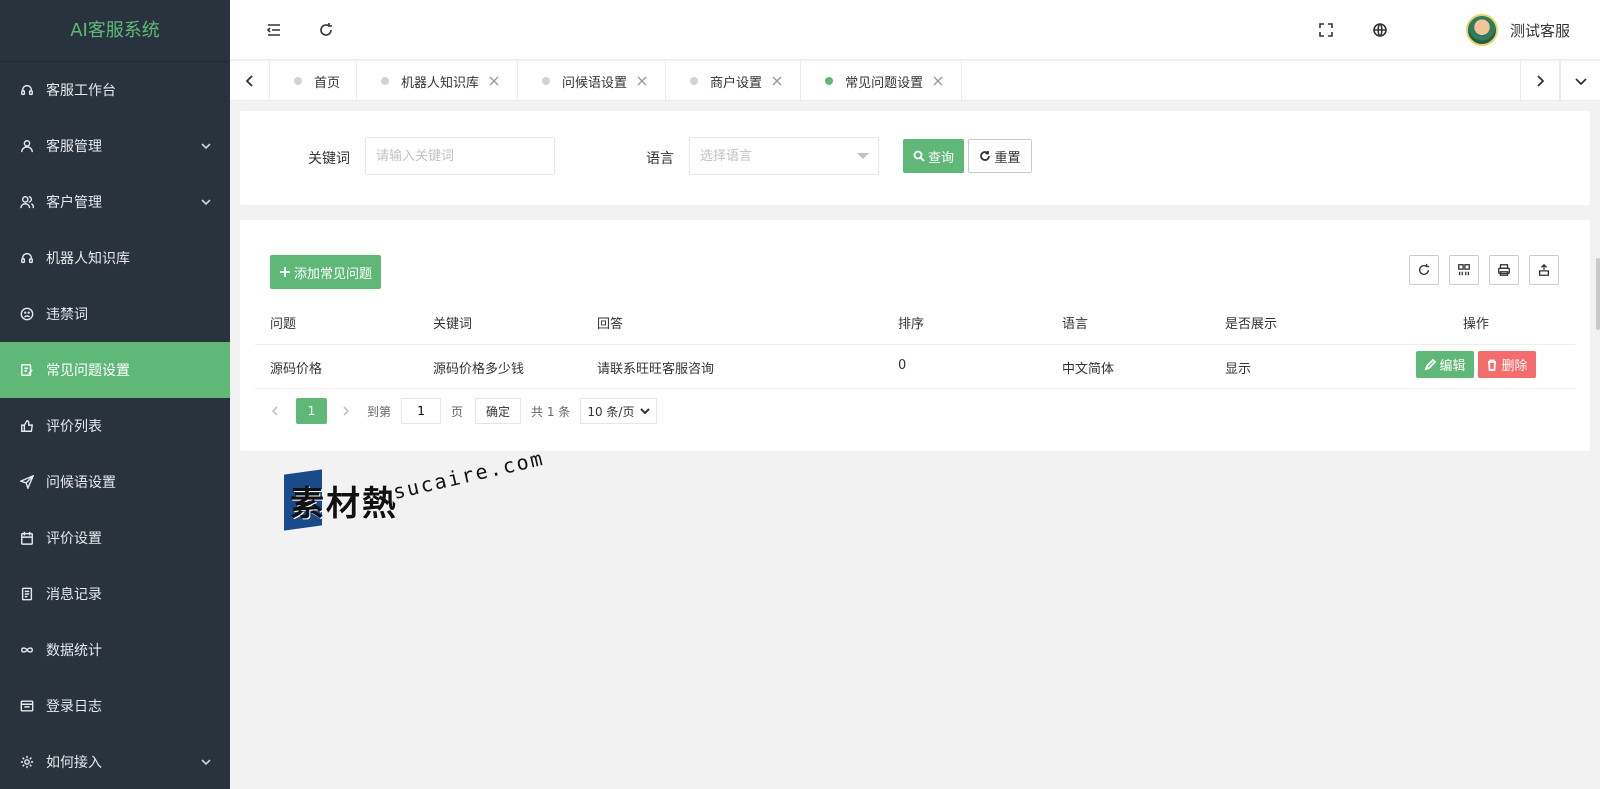 The height and width of the screenshot is (789, 1600). I want to click on sidebar-item-label: 如何接入, so click(74, 763).